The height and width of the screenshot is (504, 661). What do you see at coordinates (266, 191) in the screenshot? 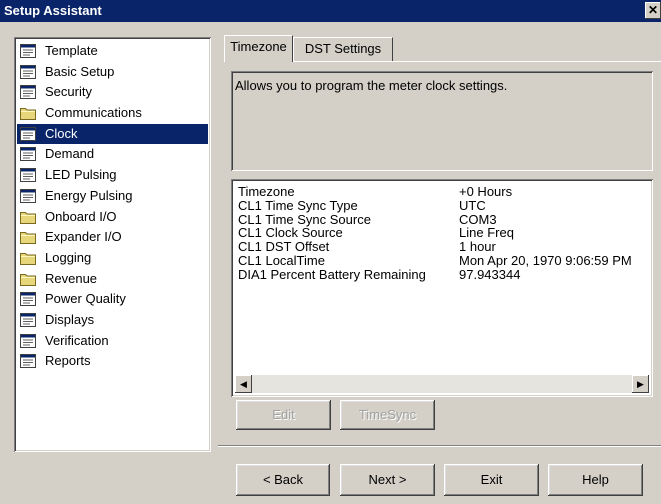
I see `setting-name: Timezone` at bounding box center [266, 191].